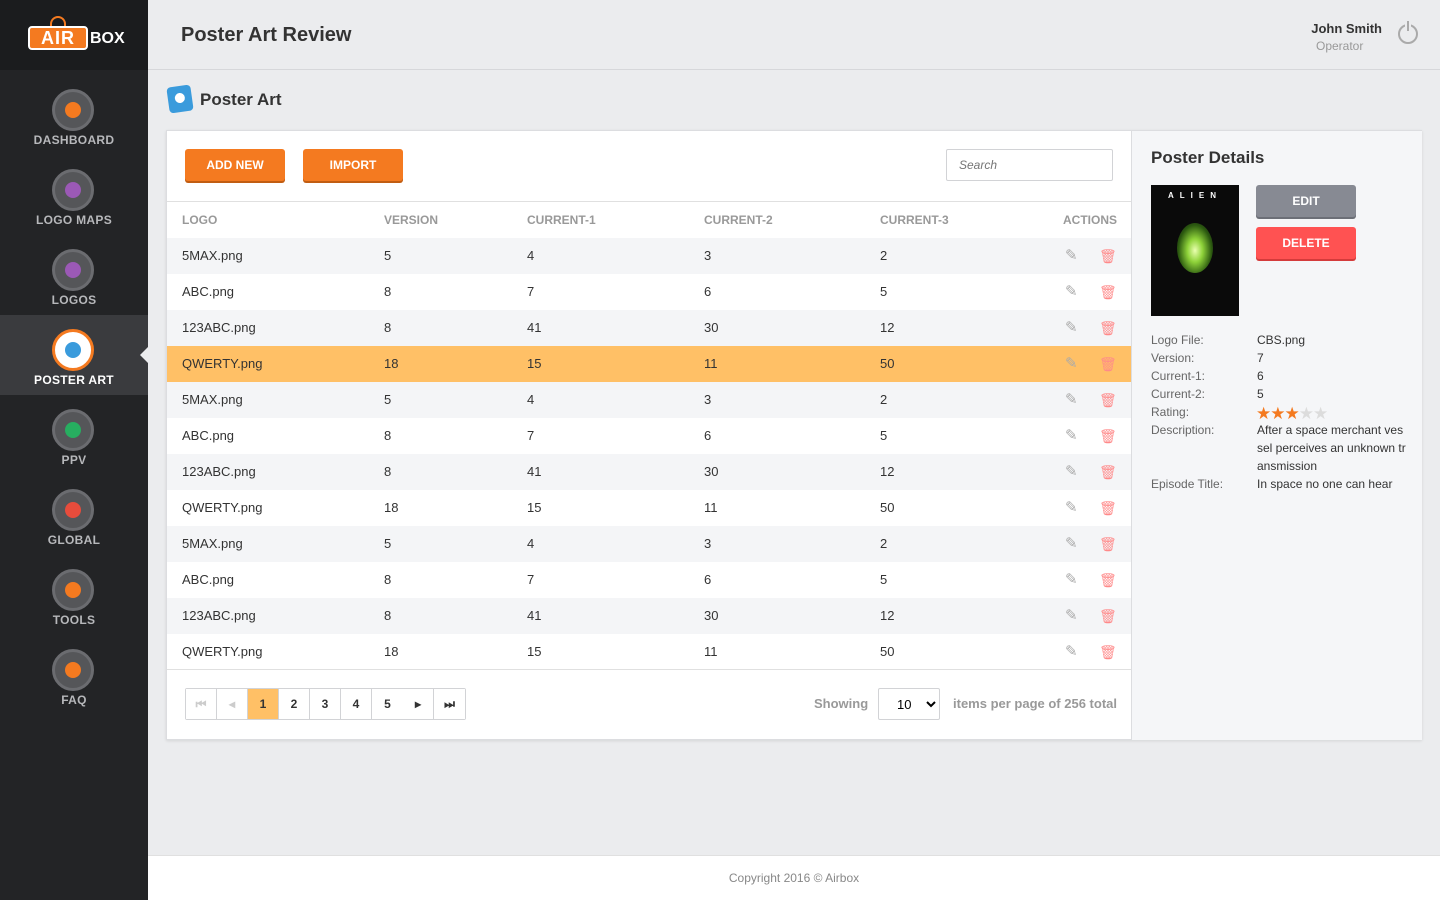  What do you see at coordinates (74, 140) in the screenshot?
I see `sidebar-item-label: DASHBOARD` at bounding box center [74, 140].